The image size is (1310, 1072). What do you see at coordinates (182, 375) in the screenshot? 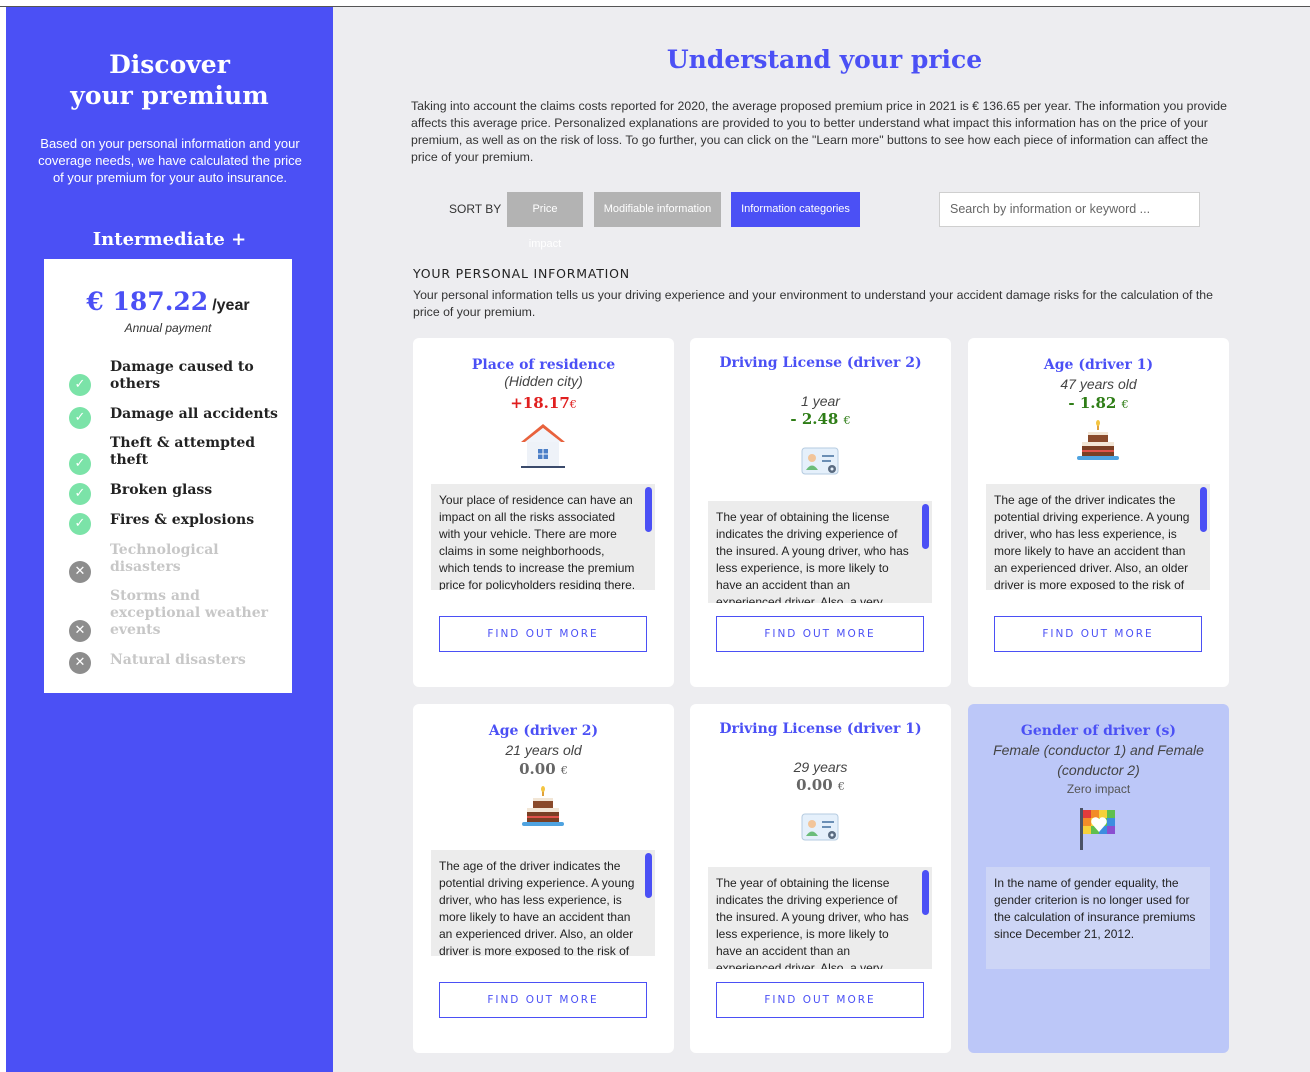
I see `coverage-label: Damage caused to others` at bounding box center [182, 375].